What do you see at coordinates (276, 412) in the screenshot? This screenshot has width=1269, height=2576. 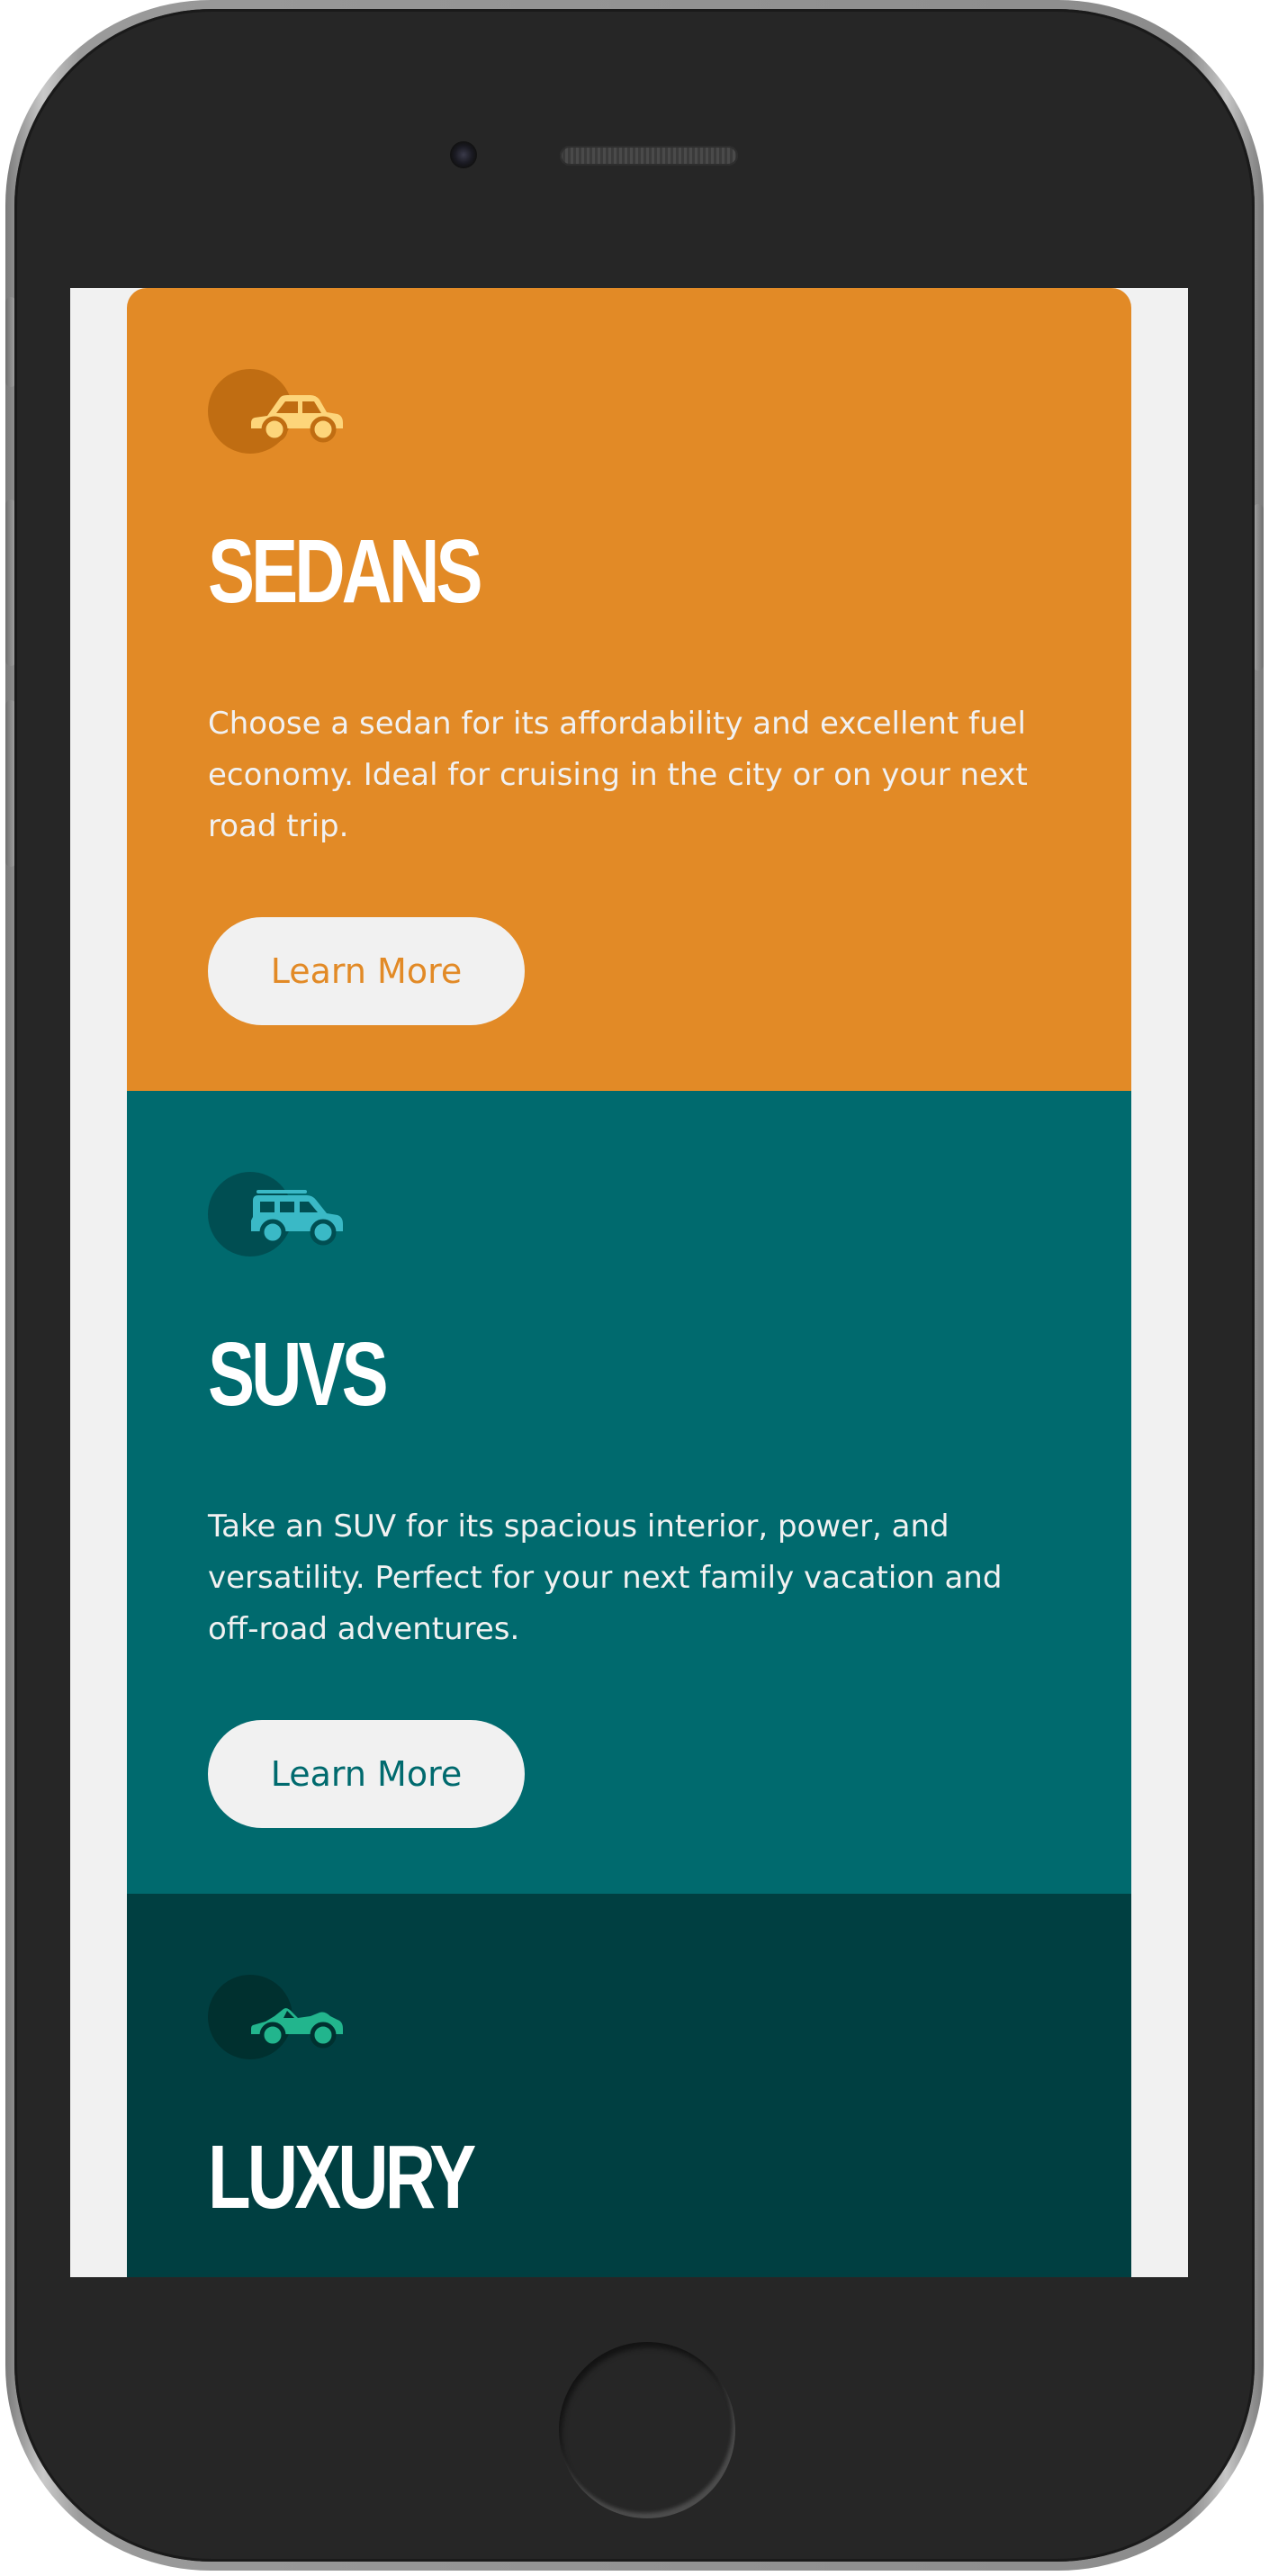 I see `sedan-car-icon` at bounding box center [276, 412].